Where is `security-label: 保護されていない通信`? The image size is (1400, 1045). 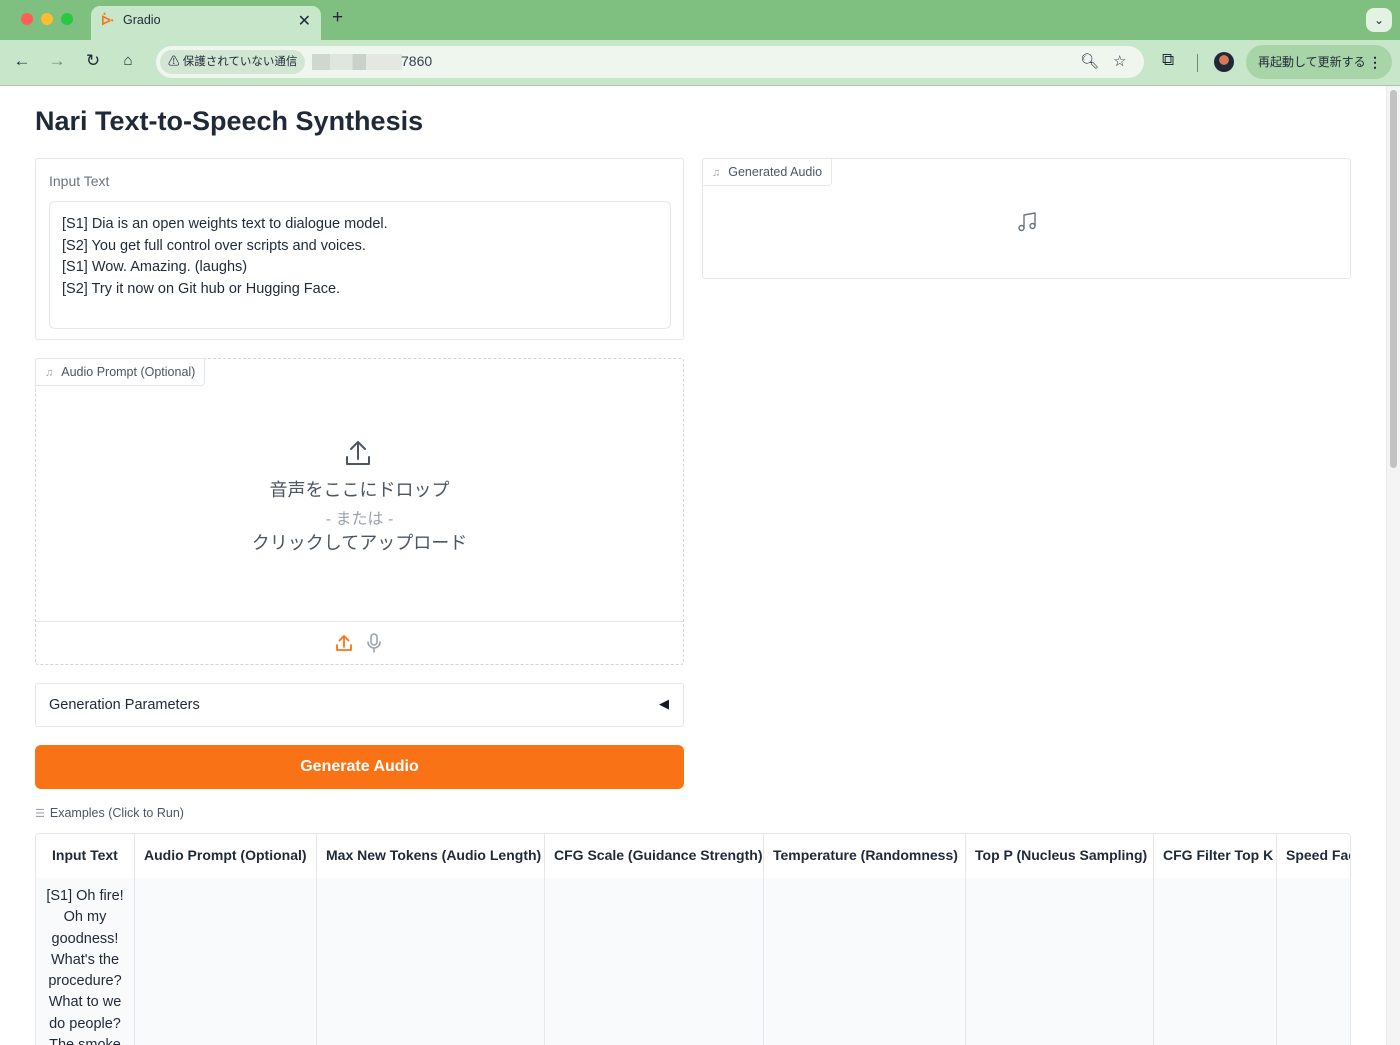 security-label: 保護されていない通信 is located at coordinates (240, 62).